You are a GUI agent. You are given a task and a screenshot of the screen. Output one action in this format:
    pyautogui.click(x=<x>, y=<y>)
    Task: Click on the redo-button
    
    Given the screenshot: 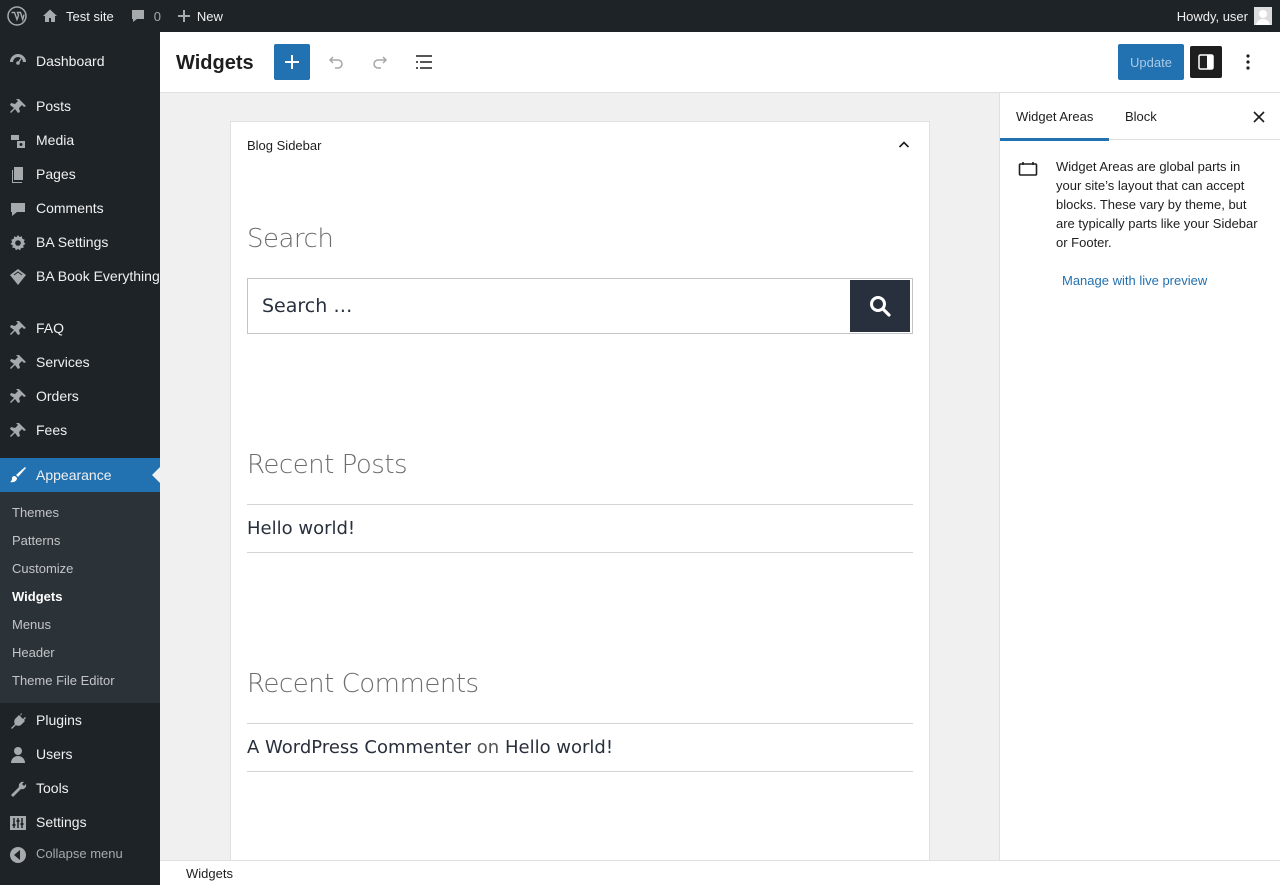 What is the action you would take?
    pyautogui.click(x=380, y=62)
    